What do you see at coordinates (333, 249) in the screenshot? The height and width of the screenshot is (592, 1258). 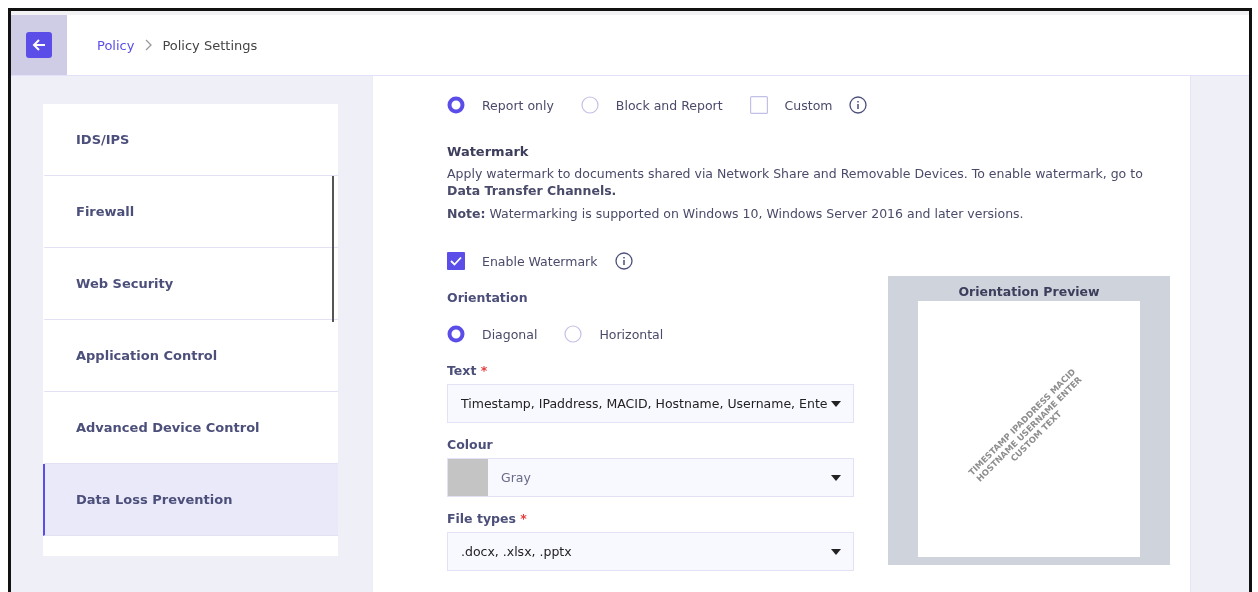 I see `scrollbar` at bounding box center [333, 249].